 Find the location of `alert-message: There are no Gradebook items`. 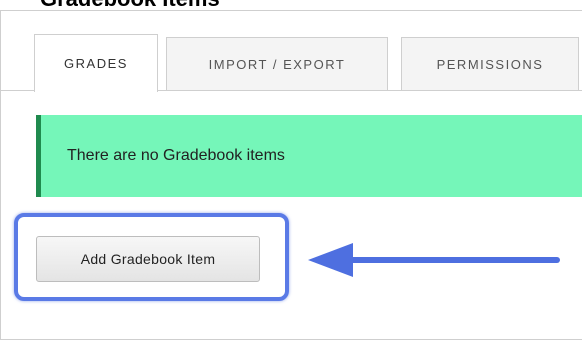

alert-message: There are no Gradebook items is located at coordinates (176, 155).